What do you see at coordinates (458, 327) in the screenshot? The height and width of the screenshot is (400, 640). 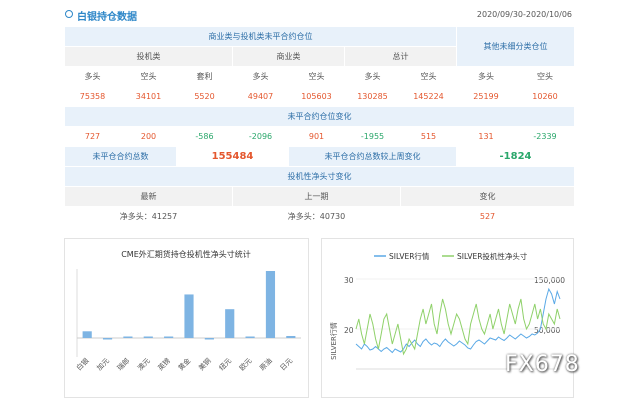 I see `series-line-net` at bounding box center [458, 327].